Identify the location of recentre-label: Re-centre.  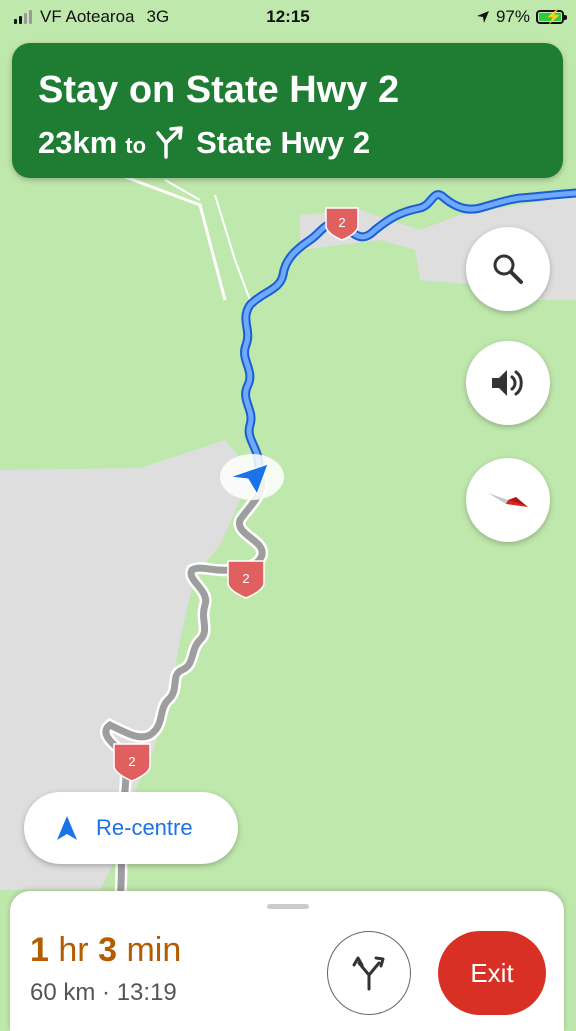
(144, 827).